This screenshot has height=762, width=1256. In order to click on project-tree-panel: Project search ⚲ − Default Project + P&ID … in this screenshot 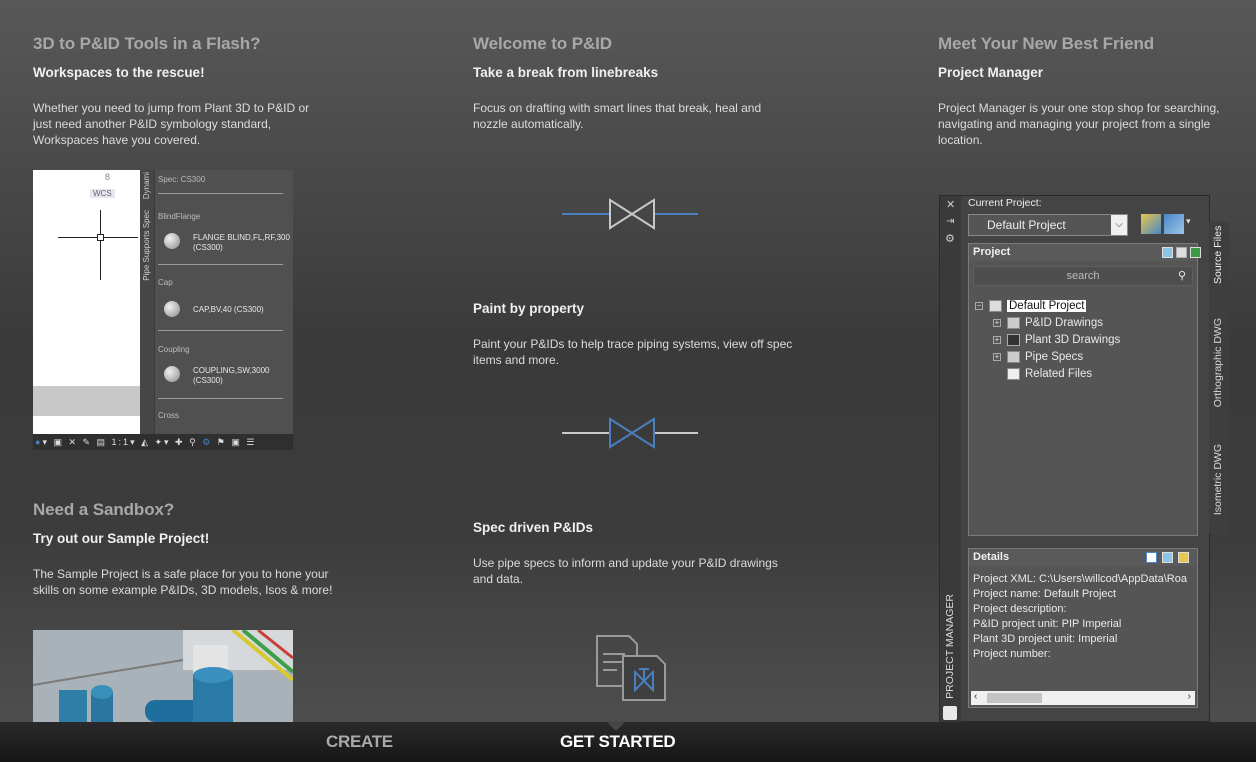, I will do `click(1084, 389)`.